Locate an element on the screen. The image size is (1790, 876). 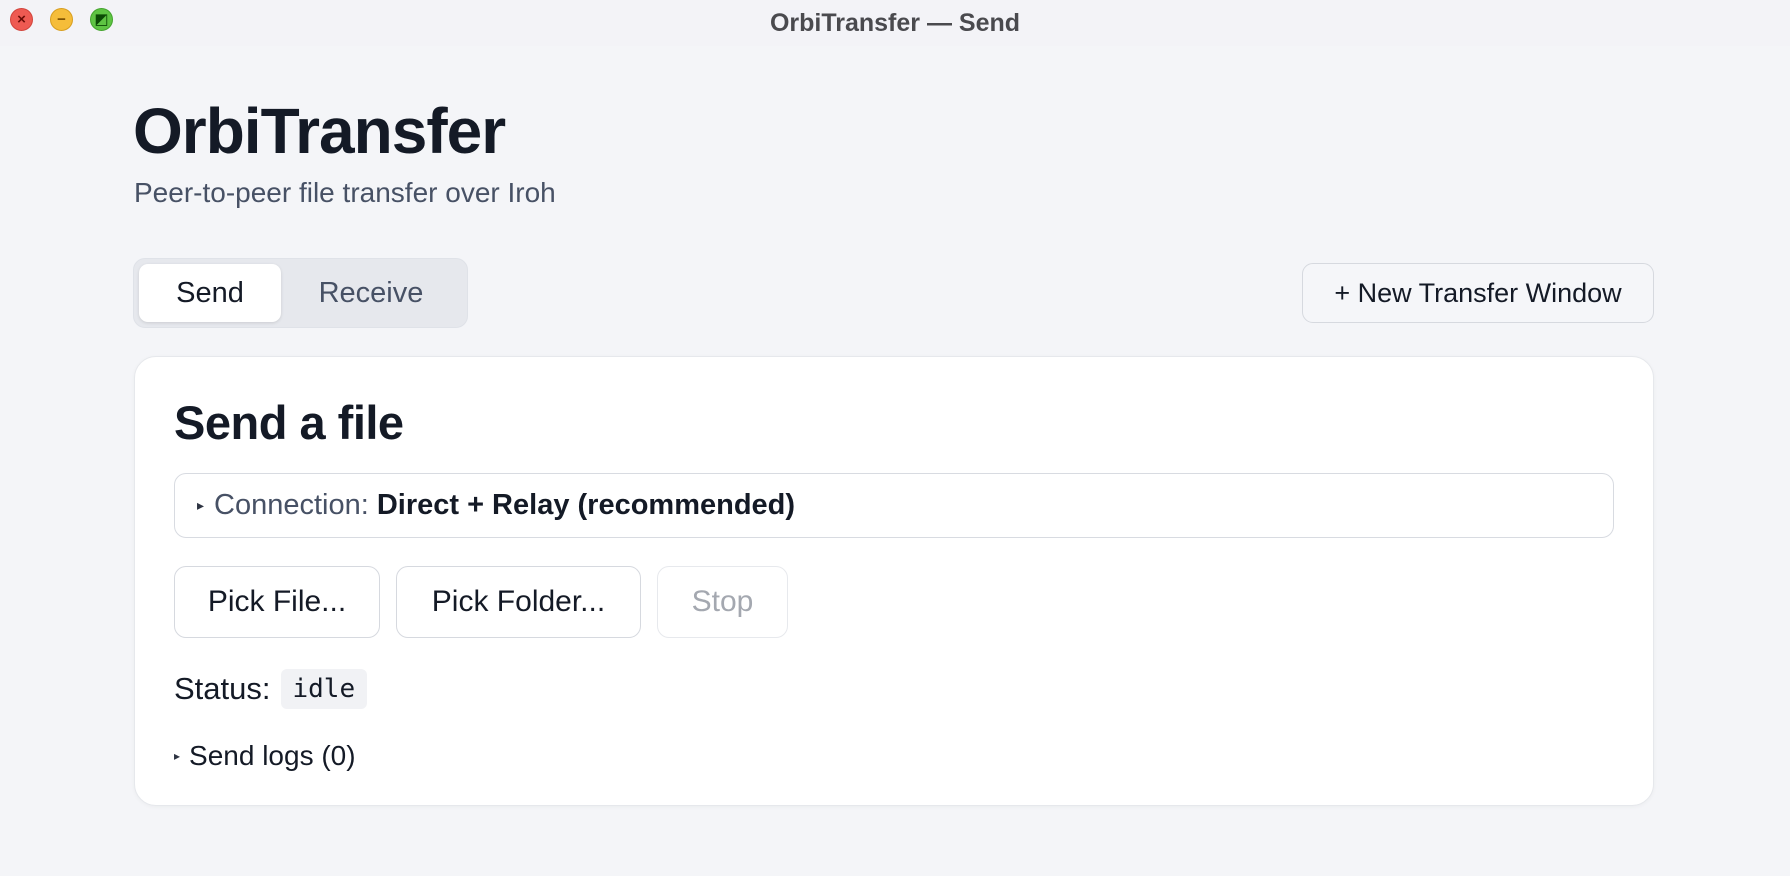
mode-tabs: Send Receive is located at coordinates (300, 293).